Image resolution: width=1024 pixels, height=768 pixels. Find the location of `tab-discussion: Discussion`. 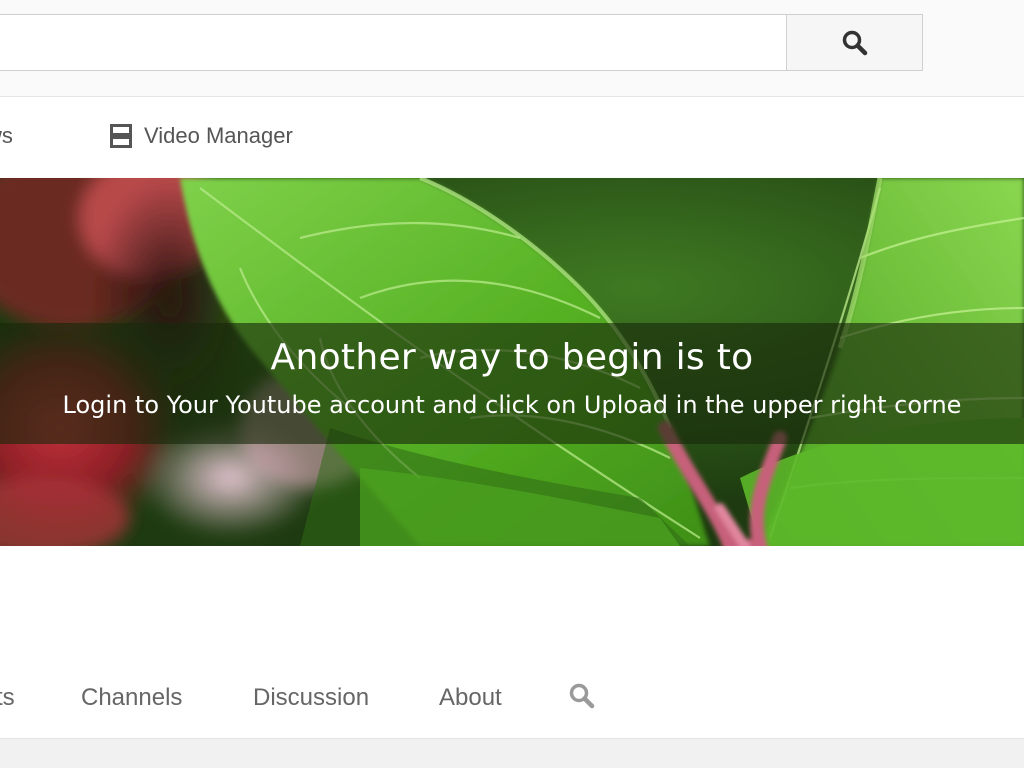

tab-discussion: Discussion is located at coordinates (311, 698).